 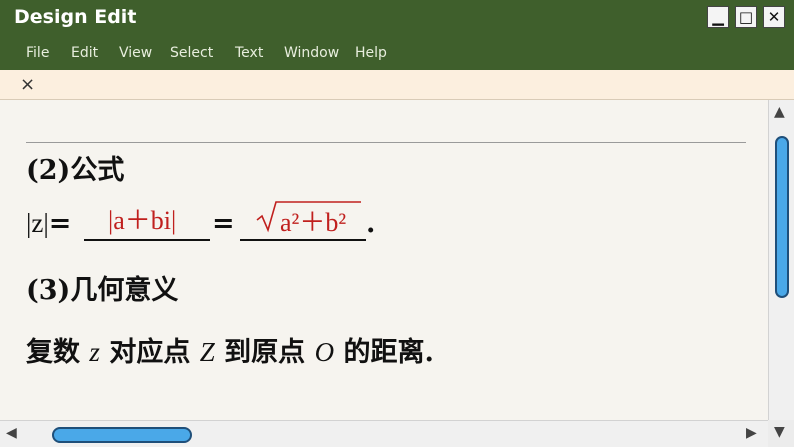 I want to click on variable-O: O, so click(x=324, y=352).